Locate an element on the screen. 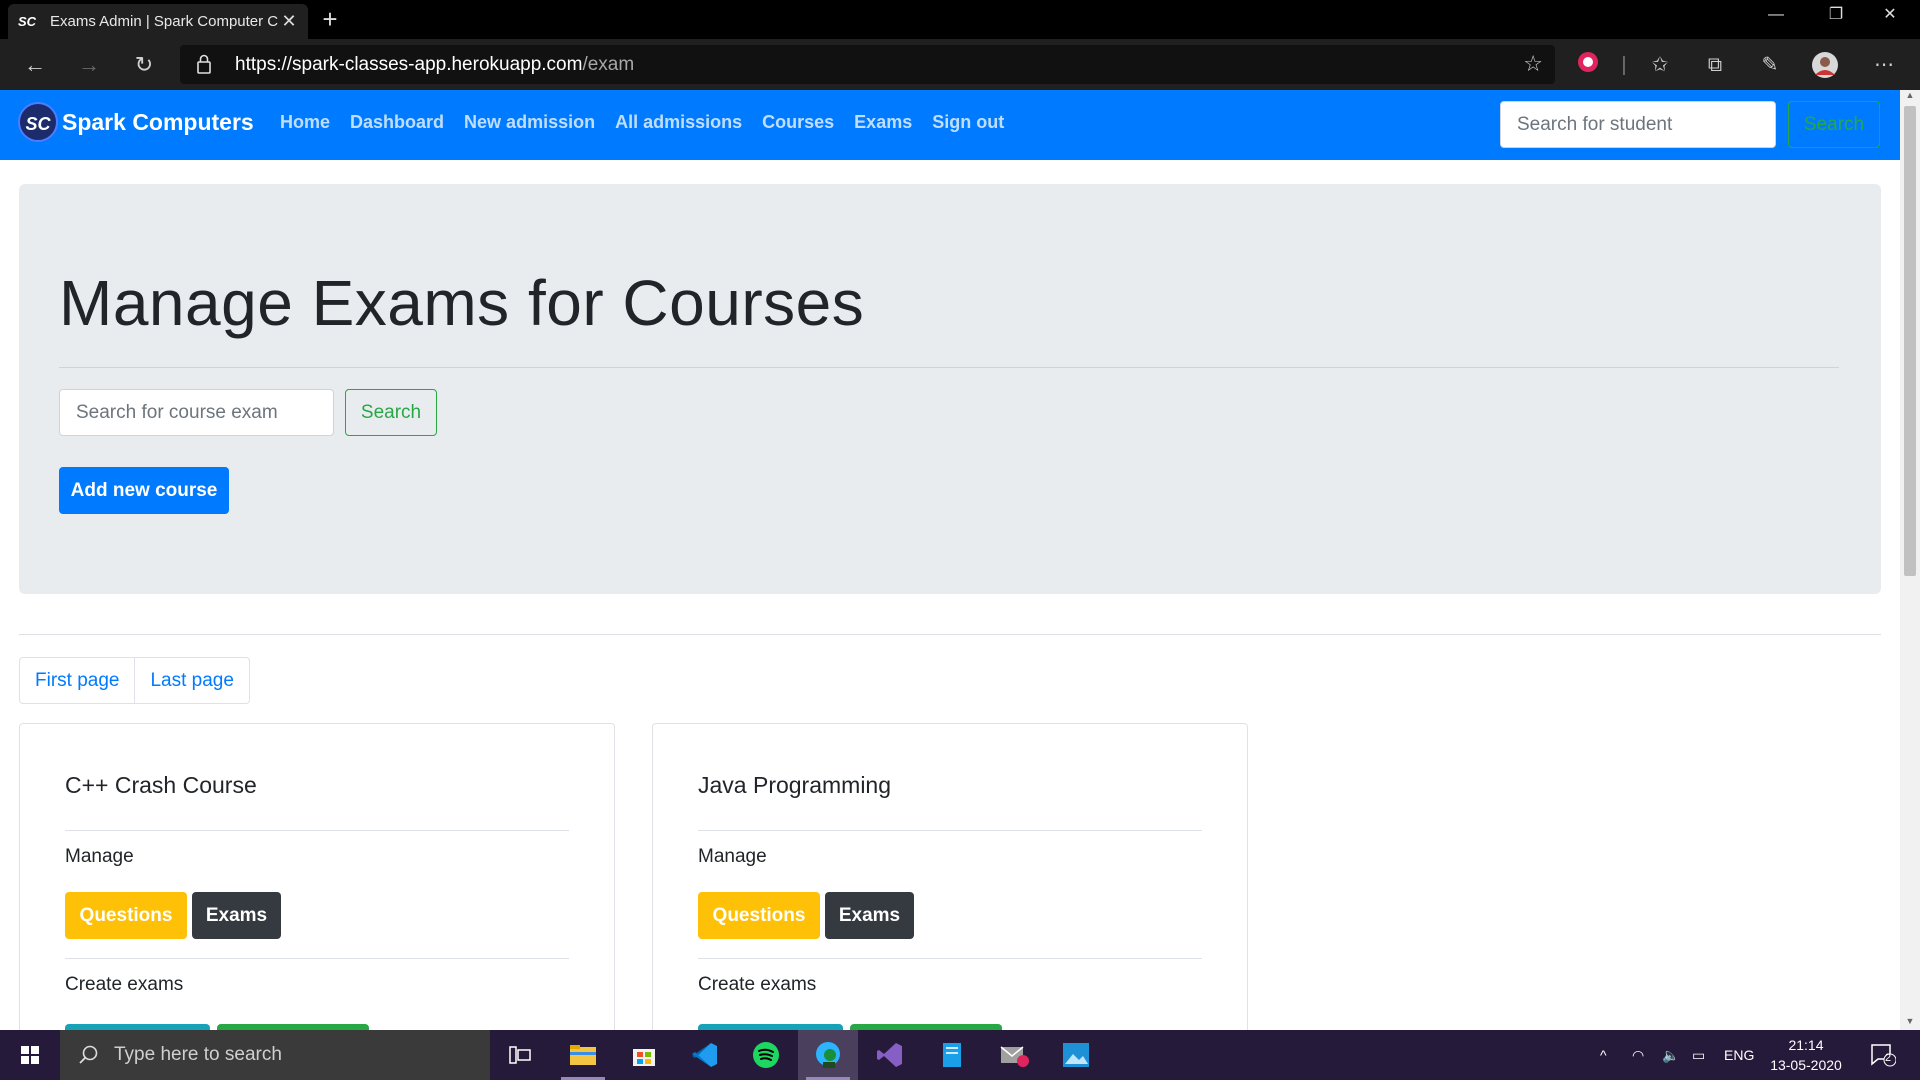  notepad-icon is located at coordinates (952, 1055).